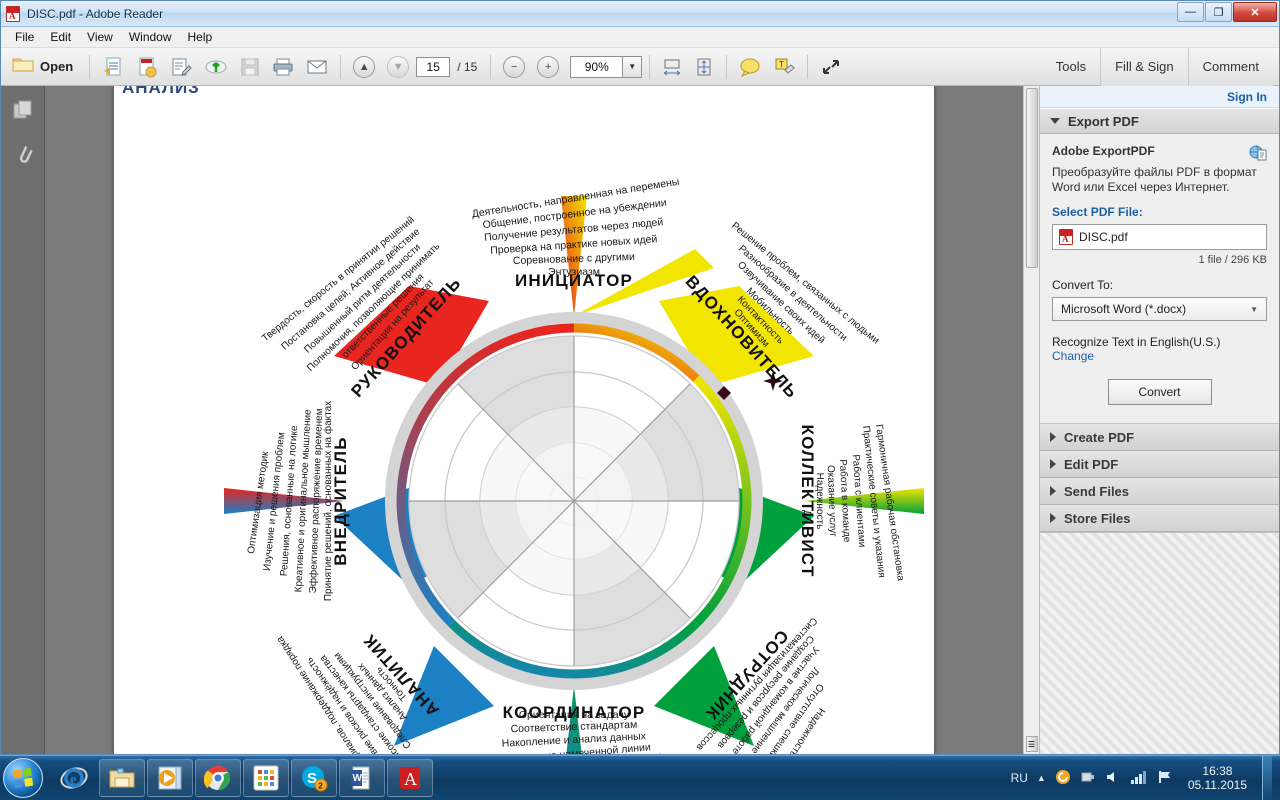  I want to click on chevron-down-icon: ▼, so click(632, 66).